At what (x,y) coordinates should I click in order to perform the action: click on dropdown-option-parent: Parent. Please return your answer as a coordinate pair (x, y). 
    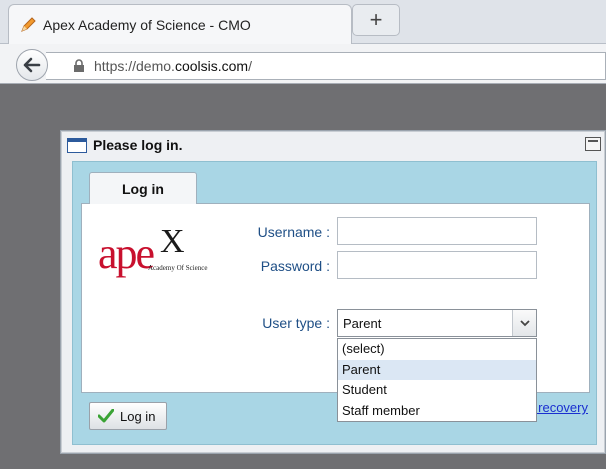
    Looking at the image, I should click on (437, 369).